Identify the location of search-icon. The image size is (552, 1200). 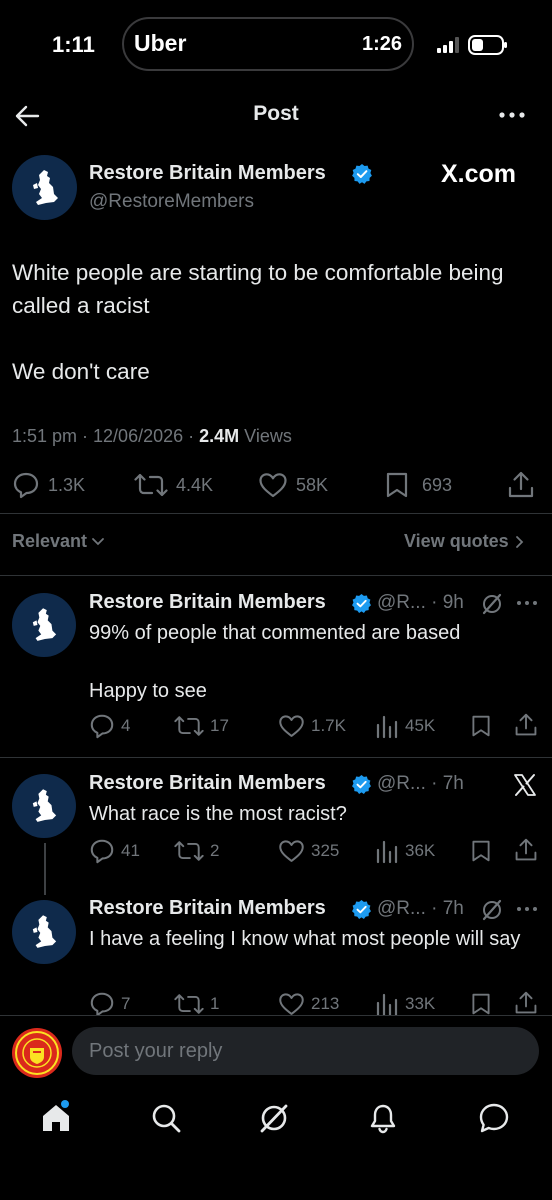
(166, 1118).